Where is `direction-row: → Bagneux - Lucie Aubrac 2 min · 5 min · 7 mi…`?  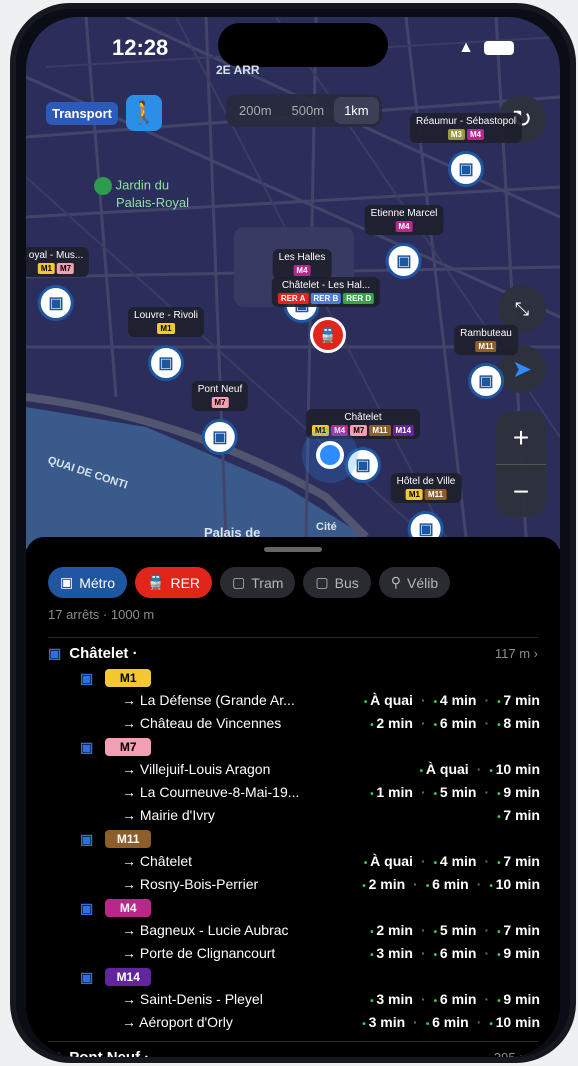 direction-row: → Bagneux - Lucie Aubrac 2 min · 5 min · 7 mi… is located at coordinates (331, 930).